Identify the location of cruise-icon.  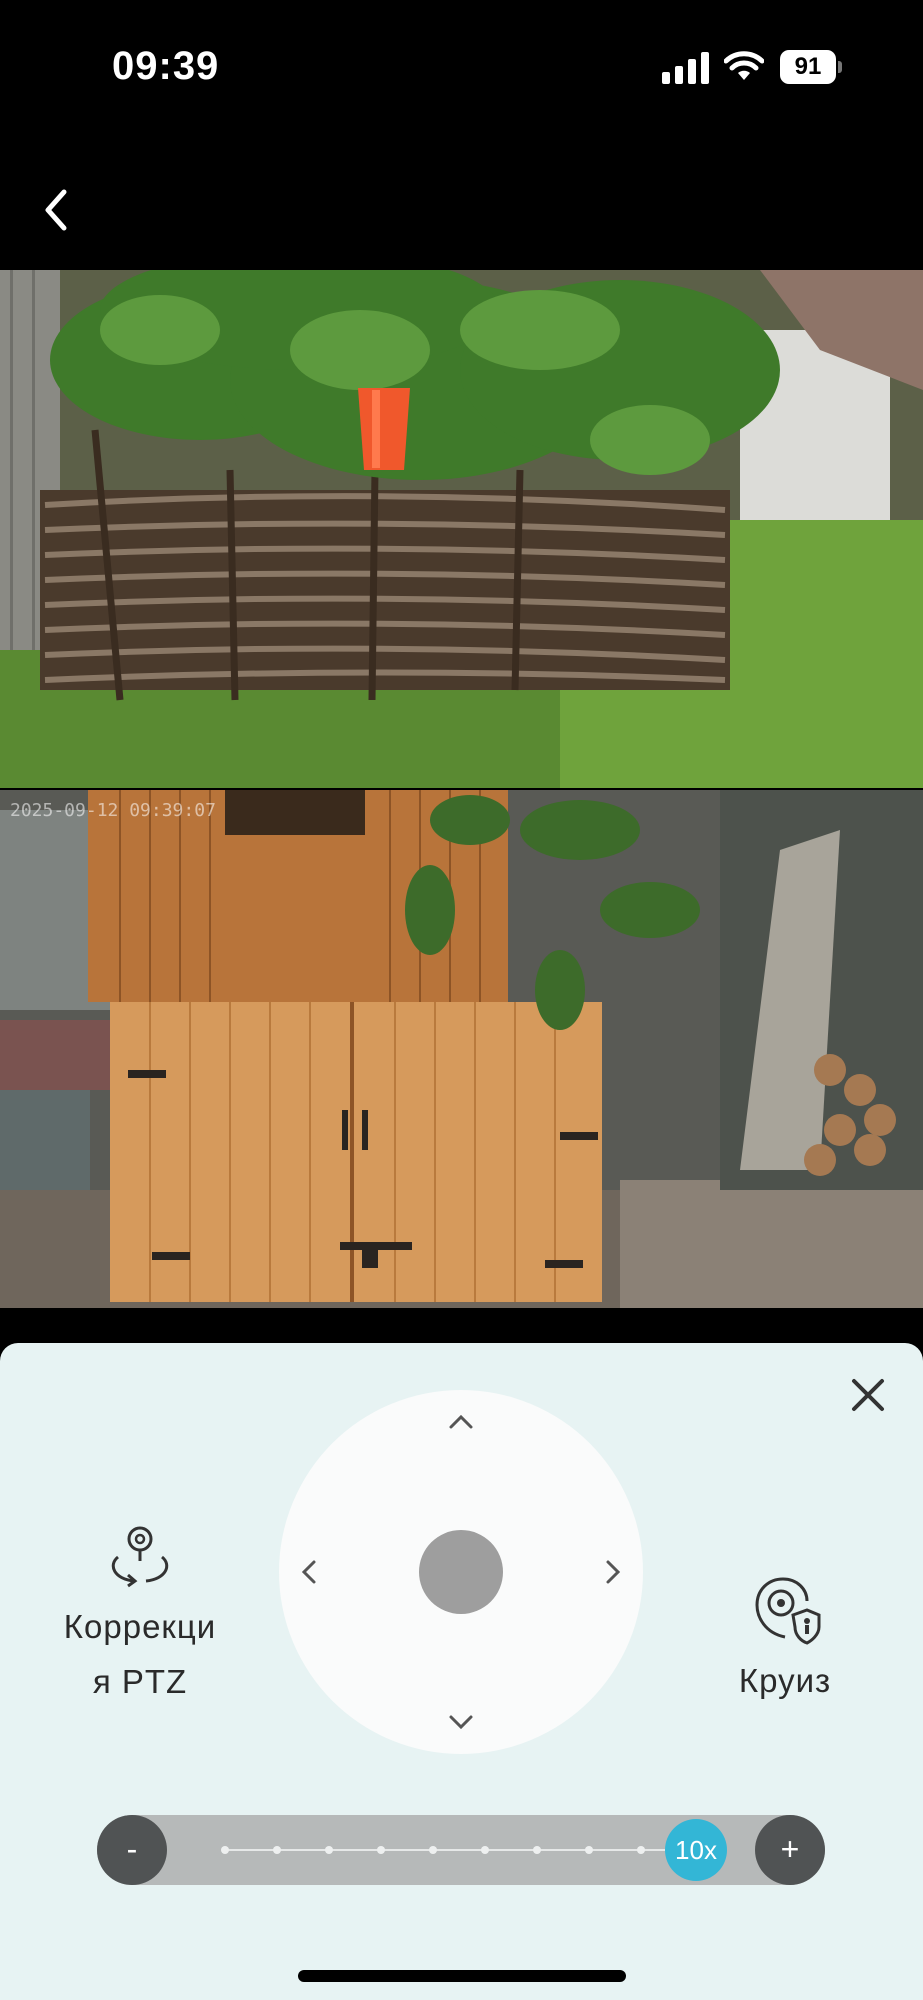
(788, 1611).